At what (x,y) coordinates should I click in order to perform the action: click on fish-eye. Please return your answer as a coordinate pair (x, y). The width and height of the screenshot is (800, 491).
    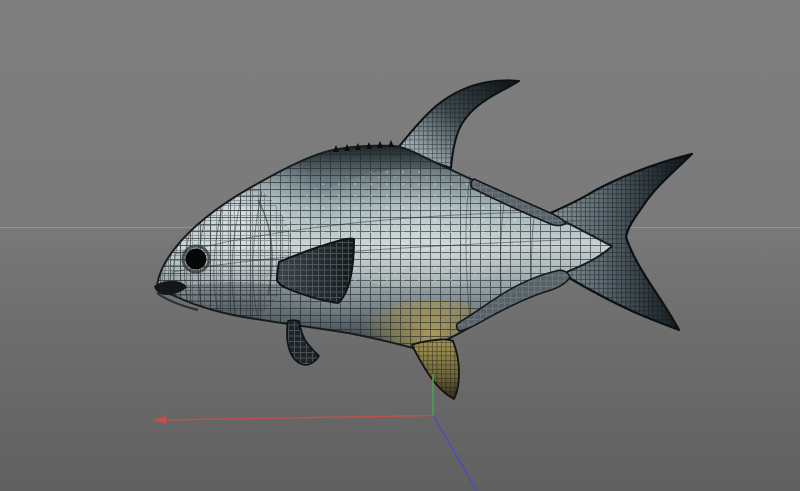
    Looking at the image, I should click on (196, 259).